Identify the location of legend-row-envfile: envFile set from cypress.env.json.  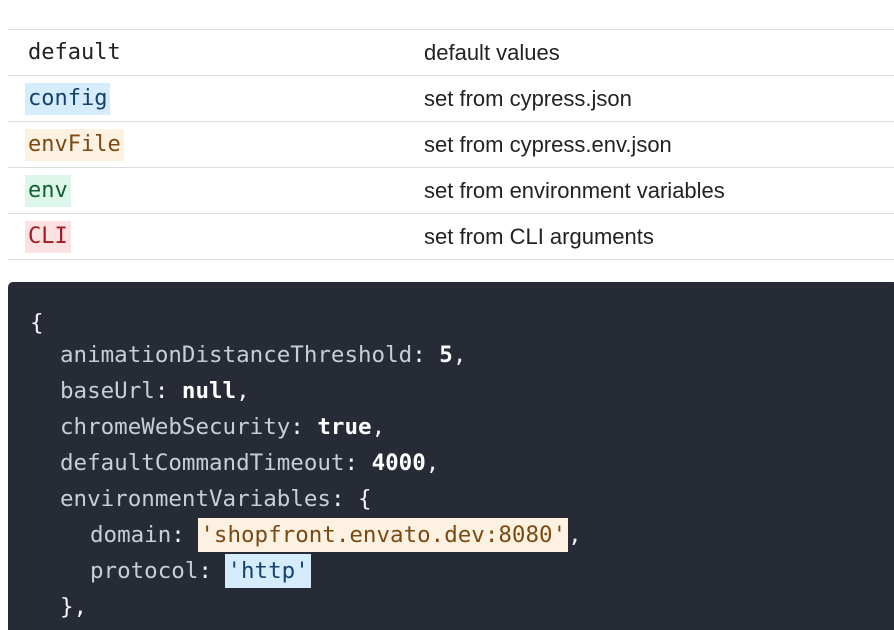
(451, 145).